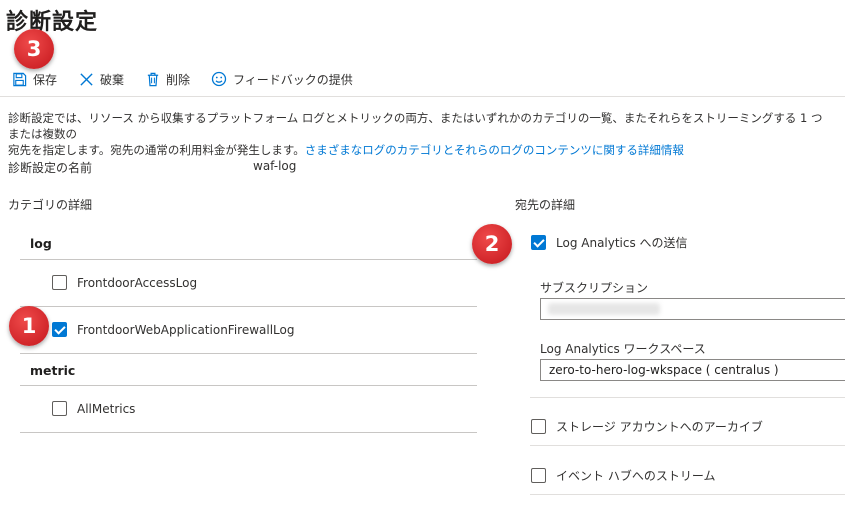 This screenshot has width=845, height=513. I want to click on command-bar: 保存 破棄 削除 フィードバックの提供, so click(422, 79).